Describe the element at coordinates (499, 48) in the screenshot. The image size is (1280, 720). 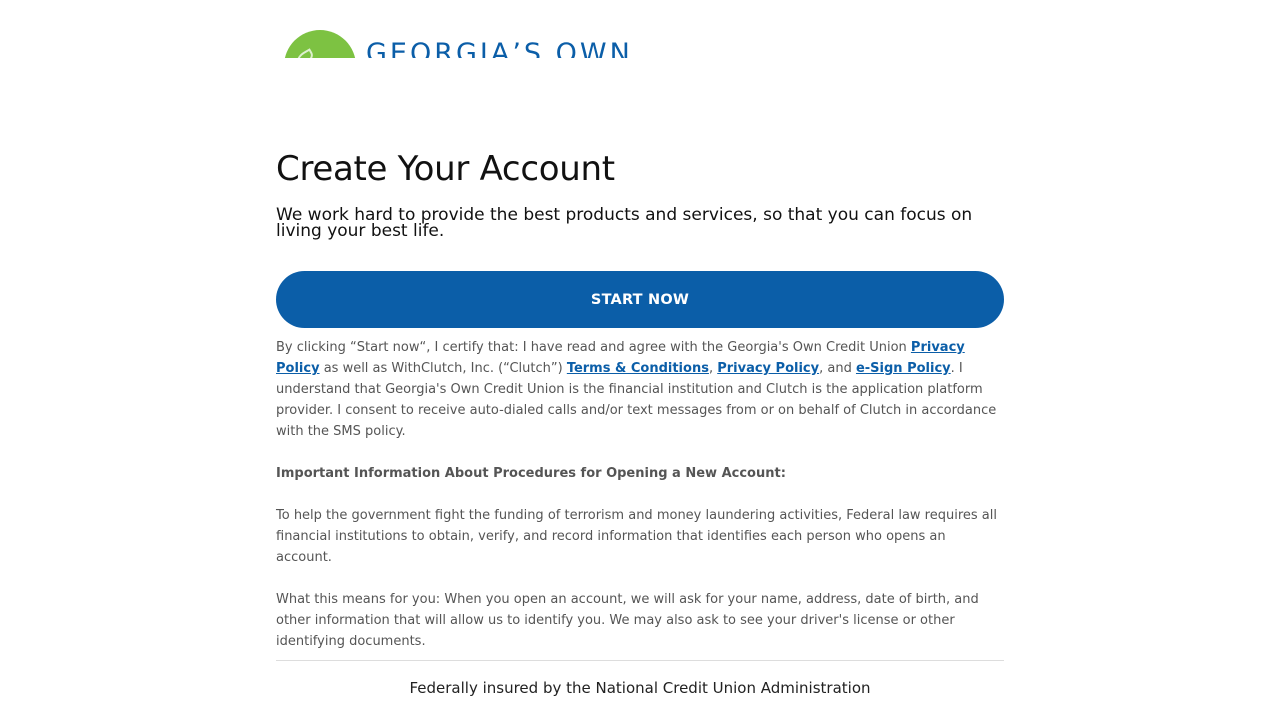
I see `logo-text: GEORGIA’S OWN` at that location.